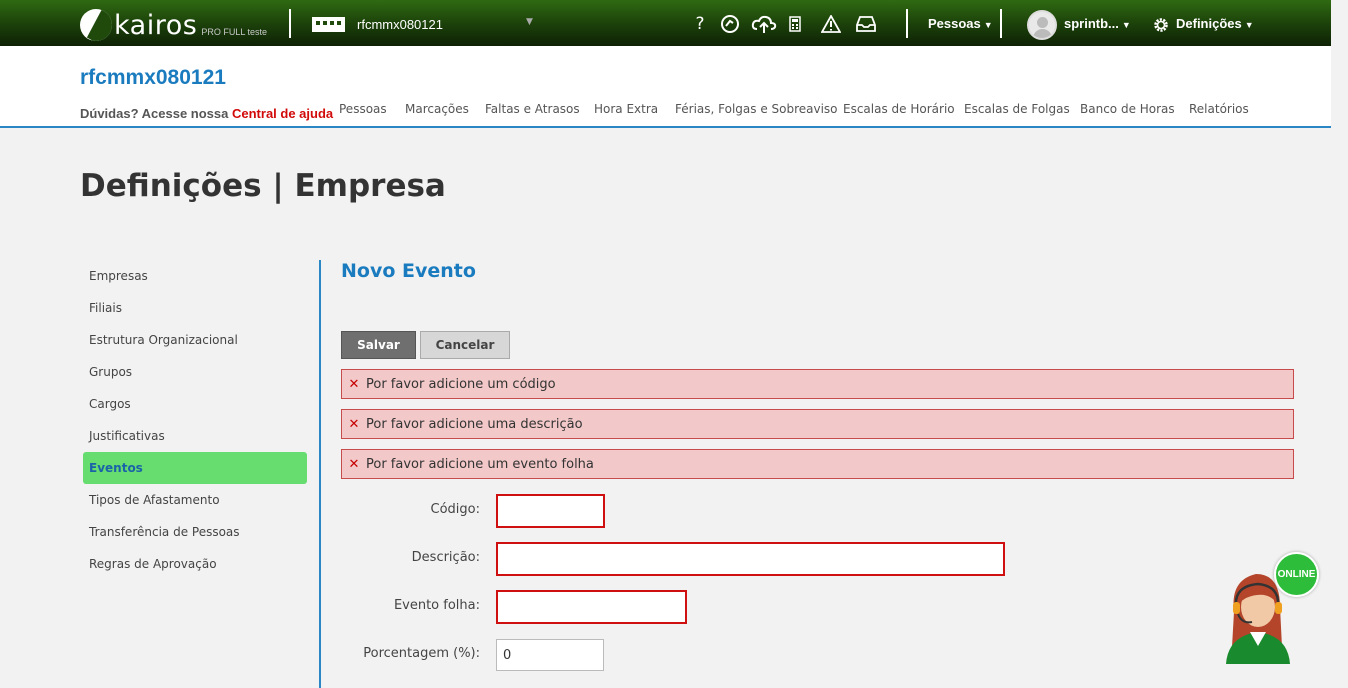  What do you see at coordinates (234, 32) in the screenshot?
I see `logo-subtitle: PRO FULL teste` at bounding box center [234, 32].